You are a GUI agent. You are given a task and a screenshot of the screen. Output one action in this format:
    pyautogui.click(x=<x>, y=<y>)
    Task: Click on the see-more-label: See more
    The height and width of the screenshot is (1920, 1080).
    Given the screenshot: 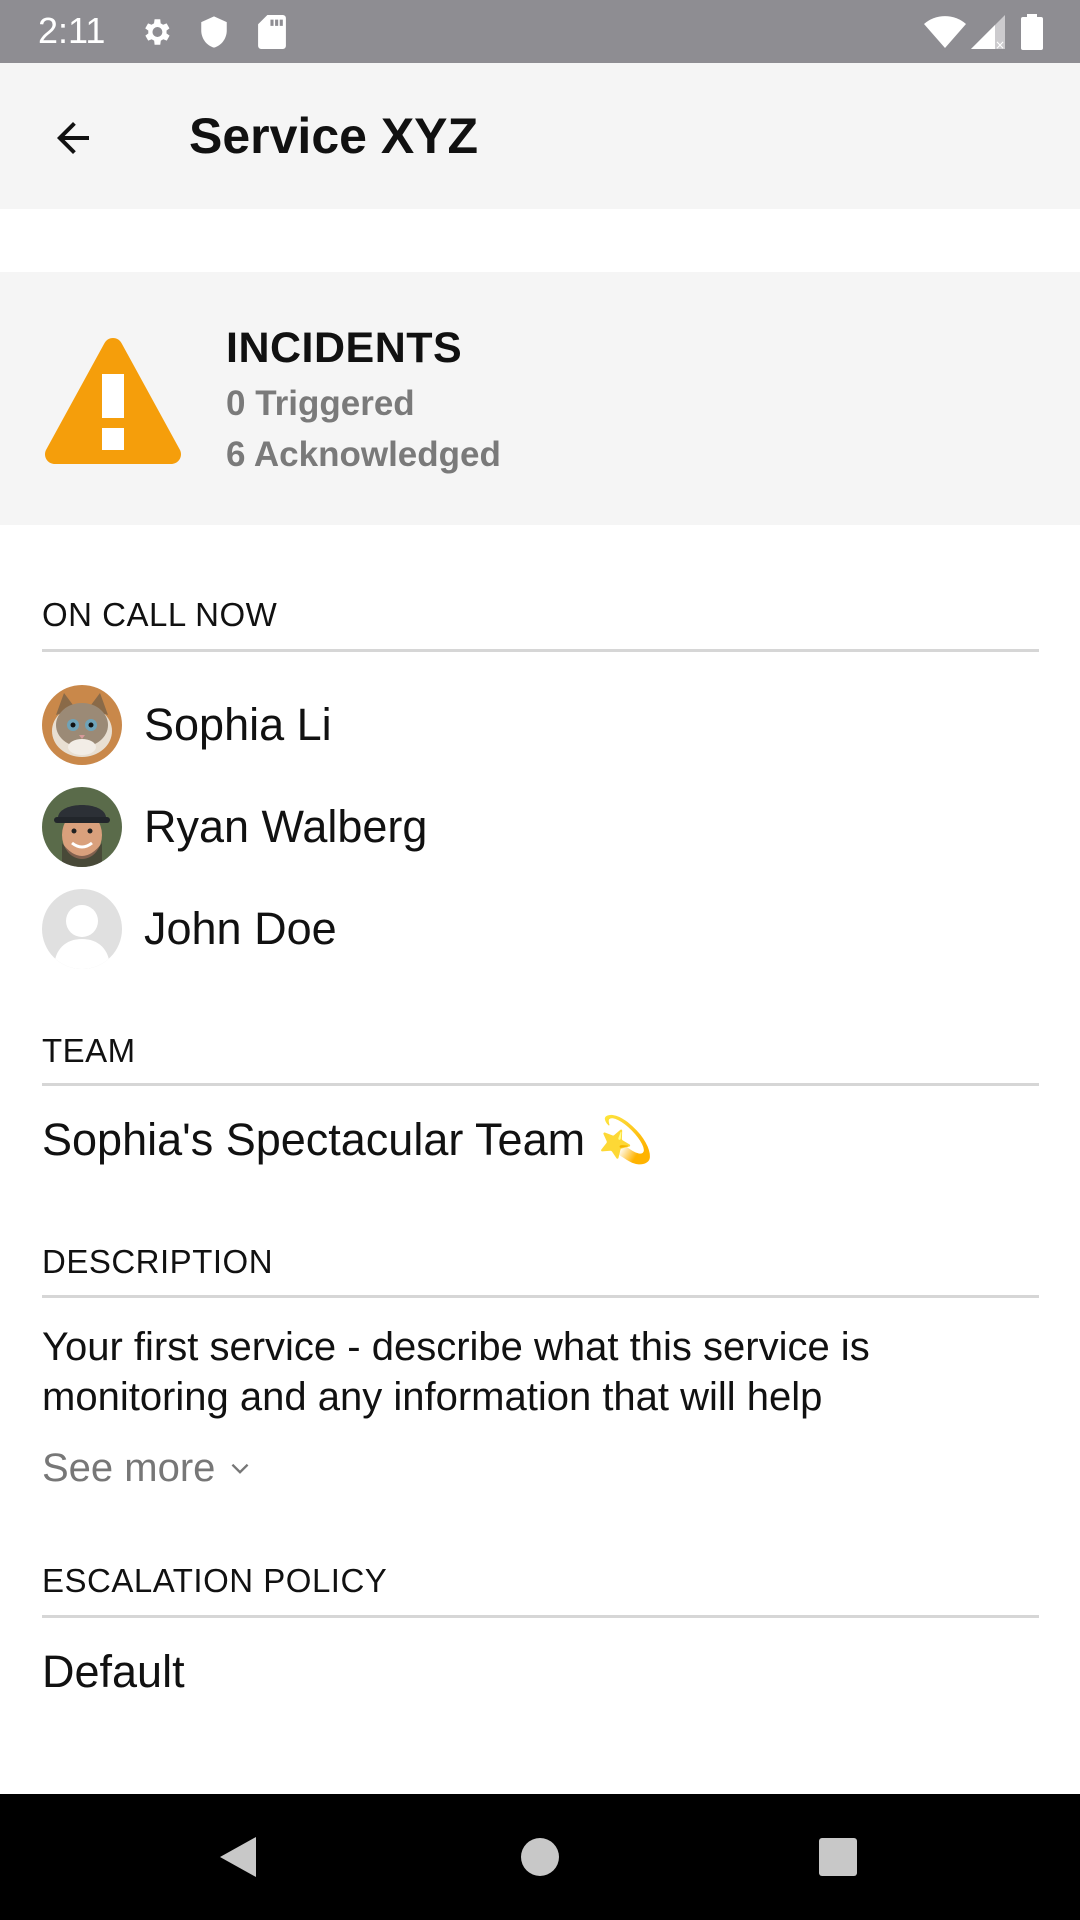 What is the action you would take?
    pyautogui.click(x=129, y=1468)
    